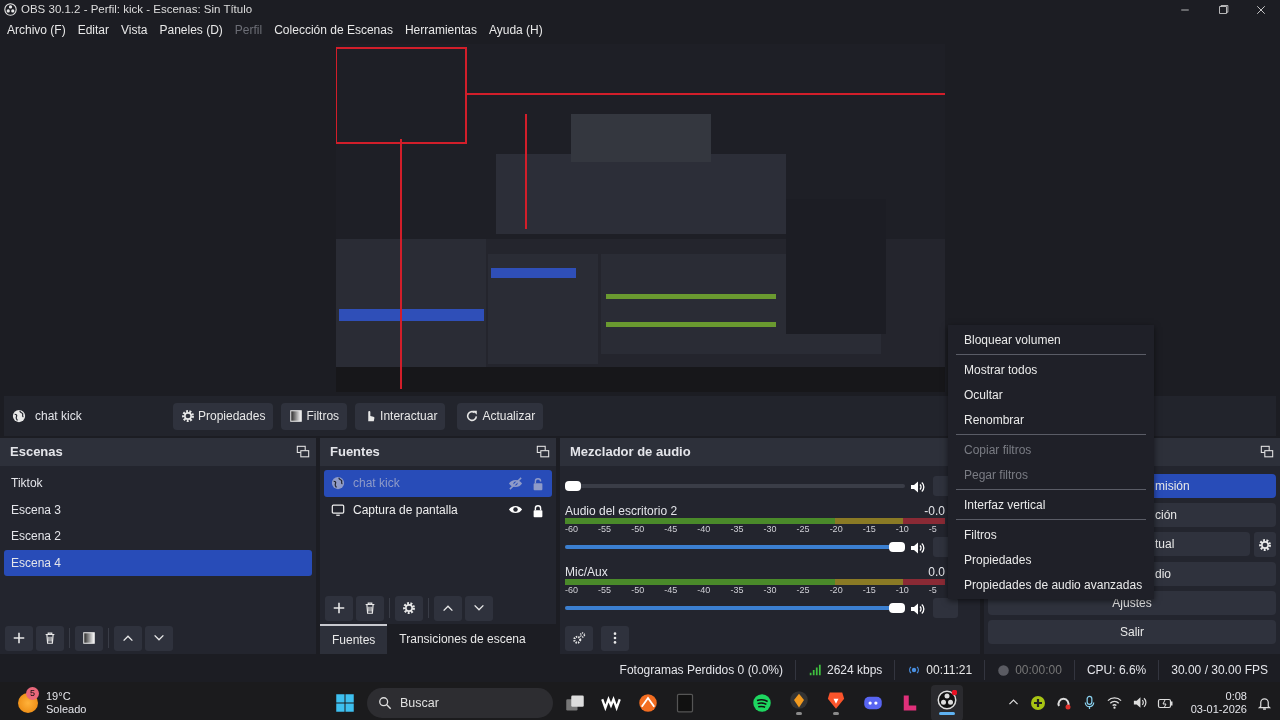 The width and height of the screenshot is (1280, 720). I want to click on cpu-usage: CPU: 6.6%, so click(1116, 670).